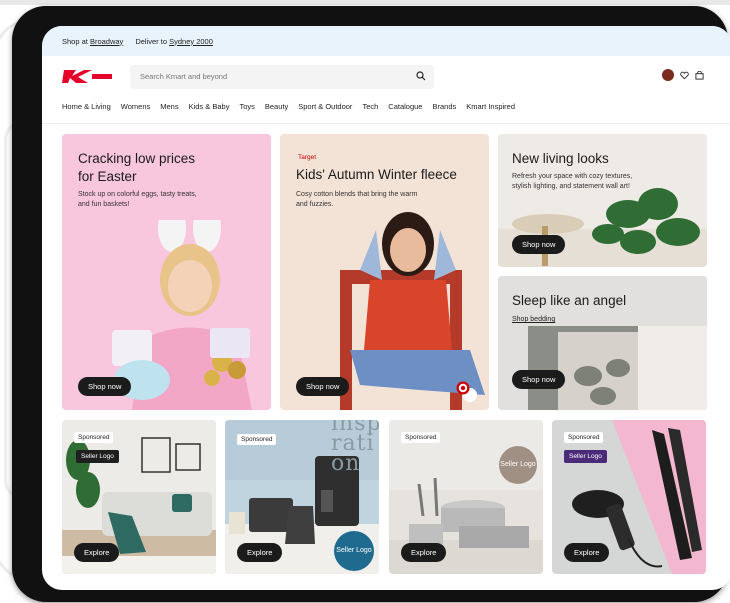 This screenshot has width=730, height=603. I want to click on nav-beauty: Beauty, so click(276, 106).